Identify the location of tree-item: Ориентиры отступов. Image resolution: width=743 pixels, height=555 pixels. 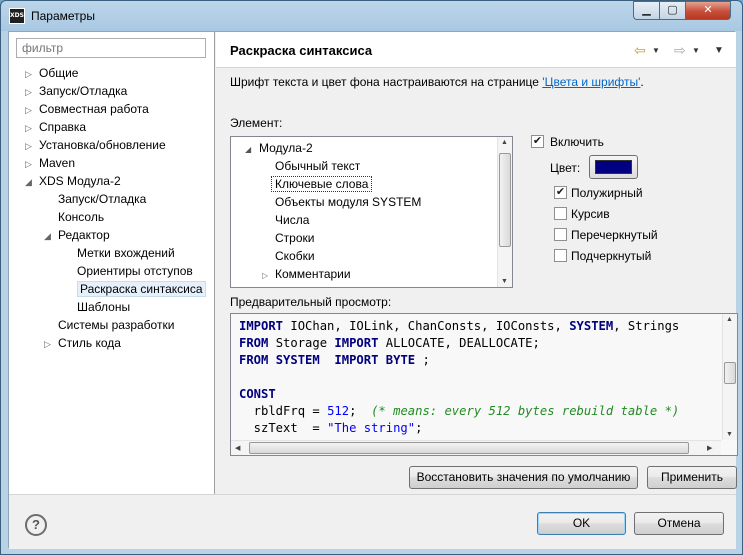
(128, 271).